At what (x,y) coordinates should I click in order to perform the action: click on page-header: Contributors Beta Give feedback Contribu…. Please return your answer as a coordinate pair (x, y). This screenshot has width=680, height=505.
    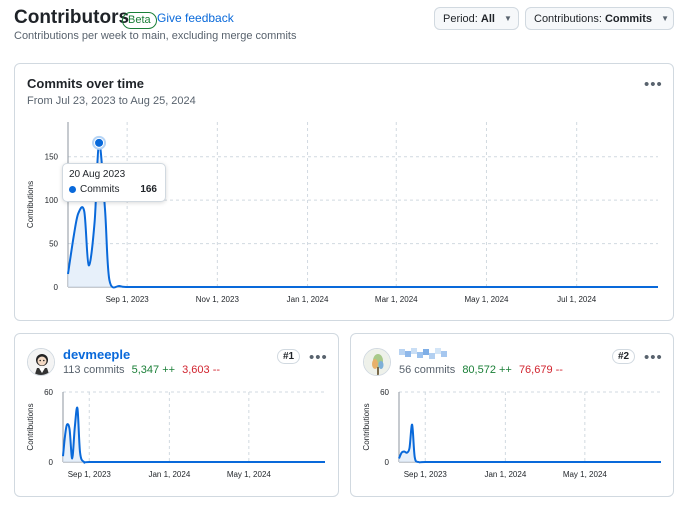
    Looking at the image, I should click on (344, 25).